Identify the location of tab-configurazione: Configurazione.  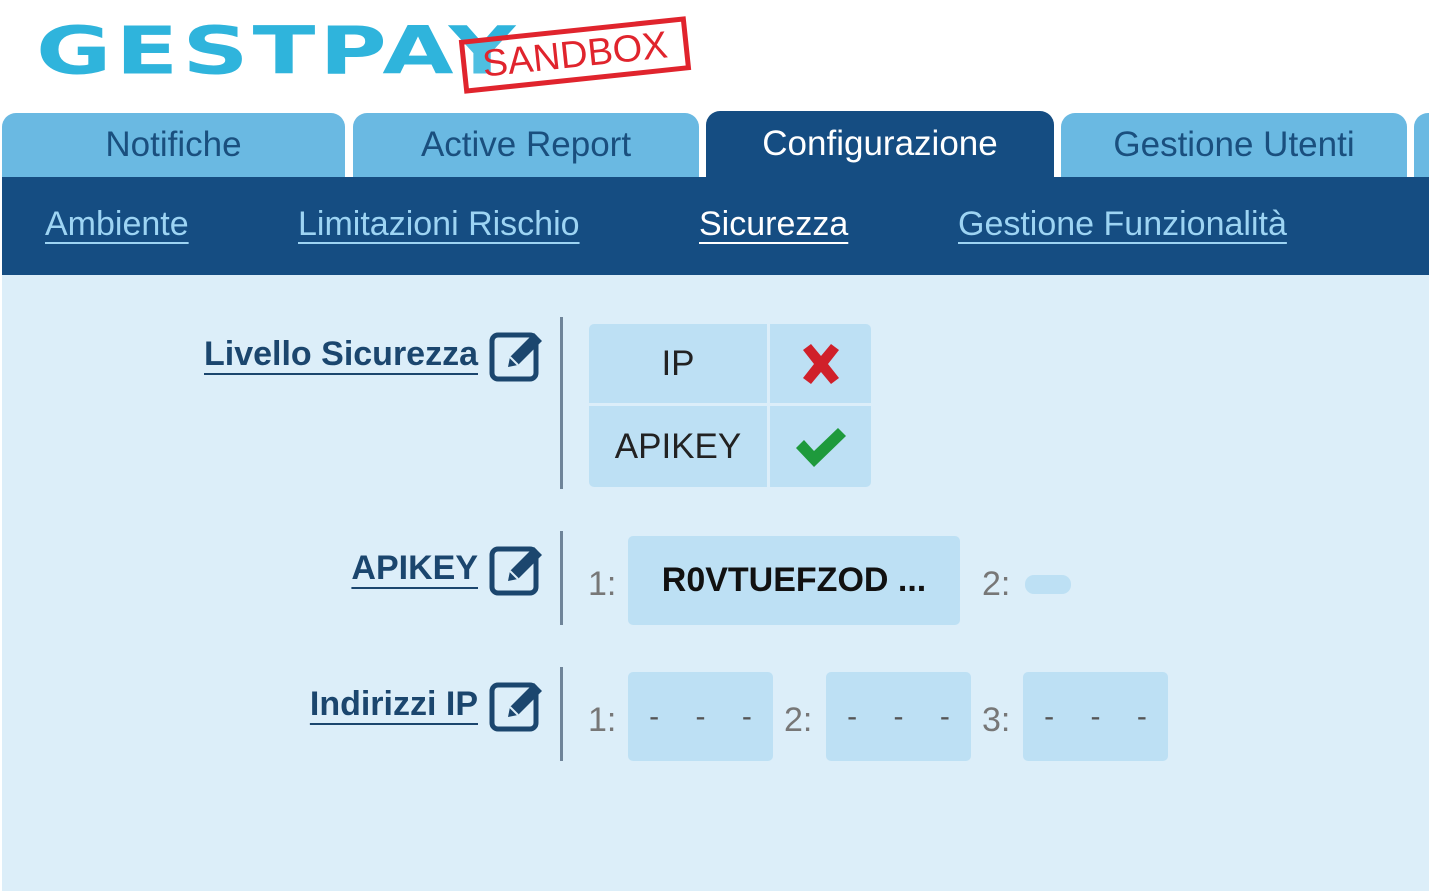
(880, 144).